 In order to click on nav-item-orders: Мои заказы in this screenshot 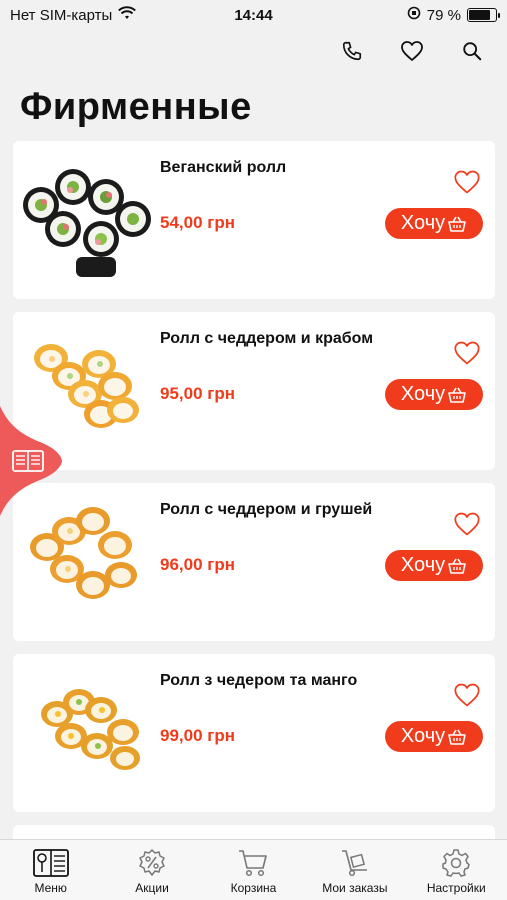, I will do `click(355, 871)`.